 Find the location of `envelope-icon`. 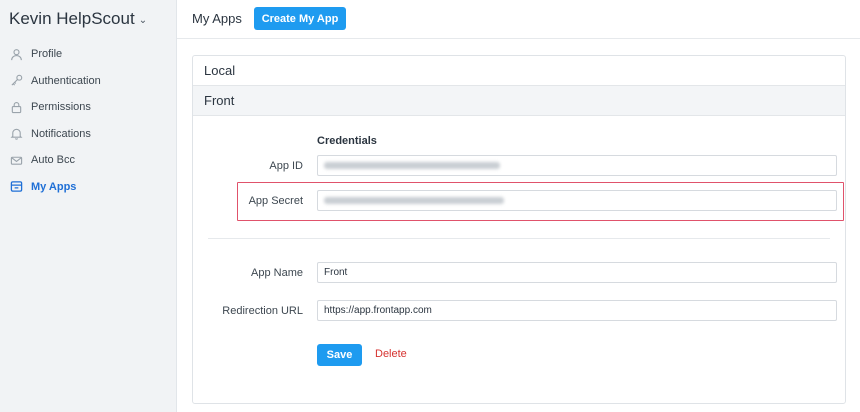

envelope-icon is located at coordinates (16, 160).